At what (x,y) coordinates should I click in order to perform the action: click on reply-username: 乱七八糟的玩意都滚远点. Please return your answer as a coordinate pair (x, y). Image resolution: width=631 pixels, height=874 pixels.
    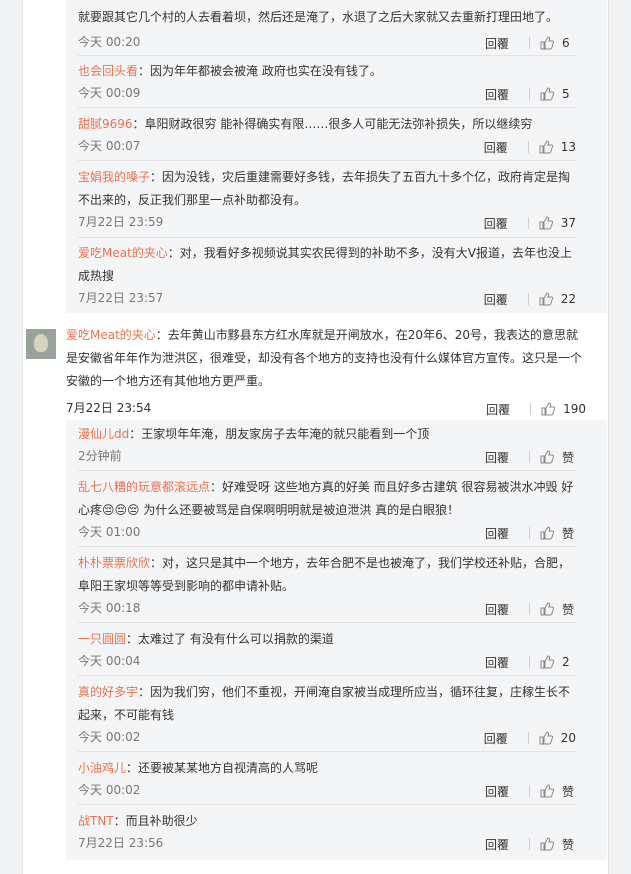
    Looking at the image, I should click on (144, 487).